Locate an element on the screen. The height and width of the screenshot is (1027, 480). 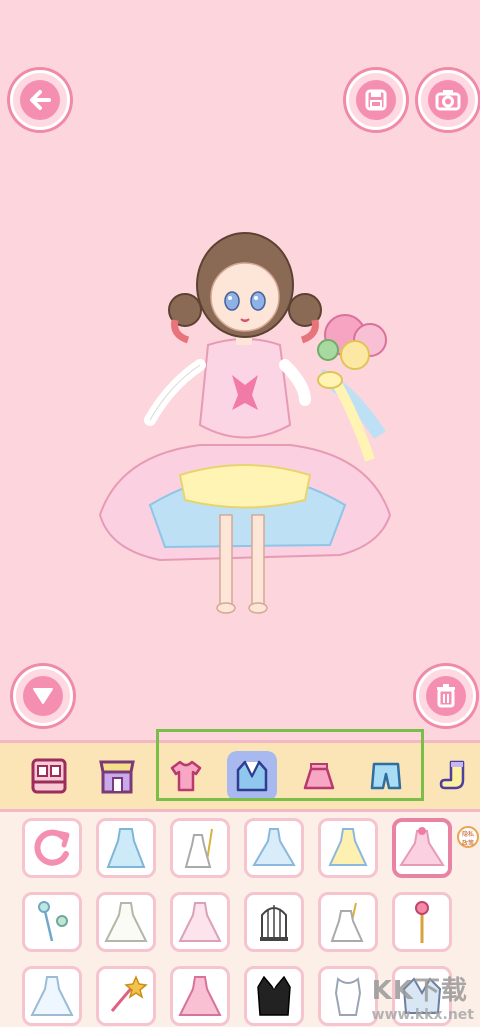
privacy-policy-badge: 隐私 政策 is located at coordinates (468, 837).